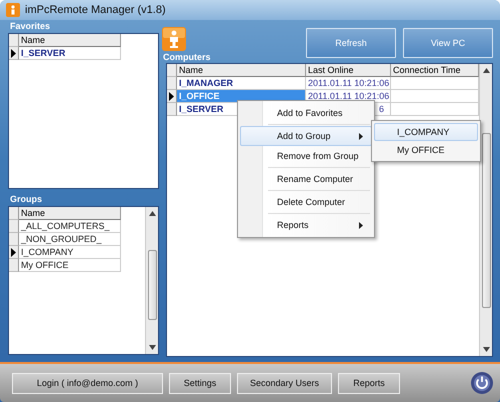 Image resolution: width=500 pixels, height=402 pixels. What do you see at coordinates (13, 10) in the screenshot?
I see `app-icon` at bounding box center [13, 10].